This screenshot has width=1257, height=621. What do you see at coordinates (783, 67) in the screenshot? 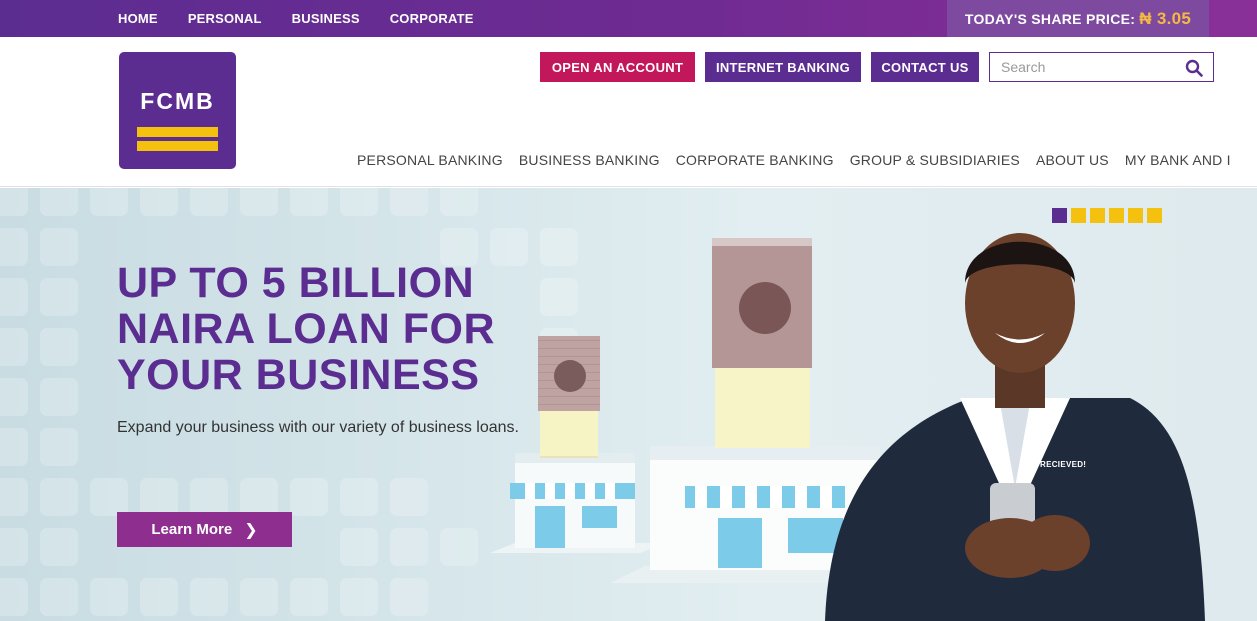
I see `internet-banking-button: INTERNET BANKING` at bounding box center [783, 67].